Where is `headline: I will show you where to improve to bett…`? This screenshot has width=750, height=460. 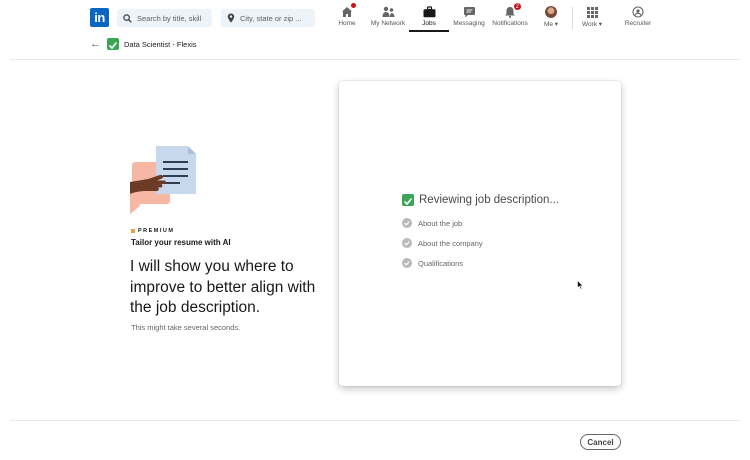
headline: I will show you where to improve to bett… is located at coordinates (223, 287).